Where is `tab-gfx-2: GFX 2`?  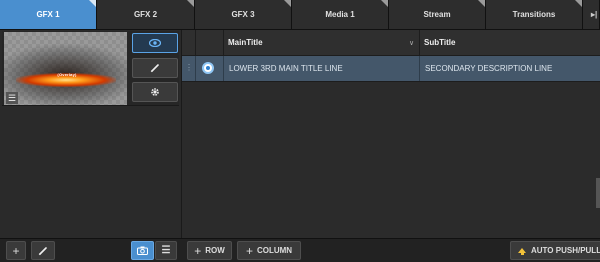
tab-gfx-2: GFX 2 is located at coordinates (146, 14).